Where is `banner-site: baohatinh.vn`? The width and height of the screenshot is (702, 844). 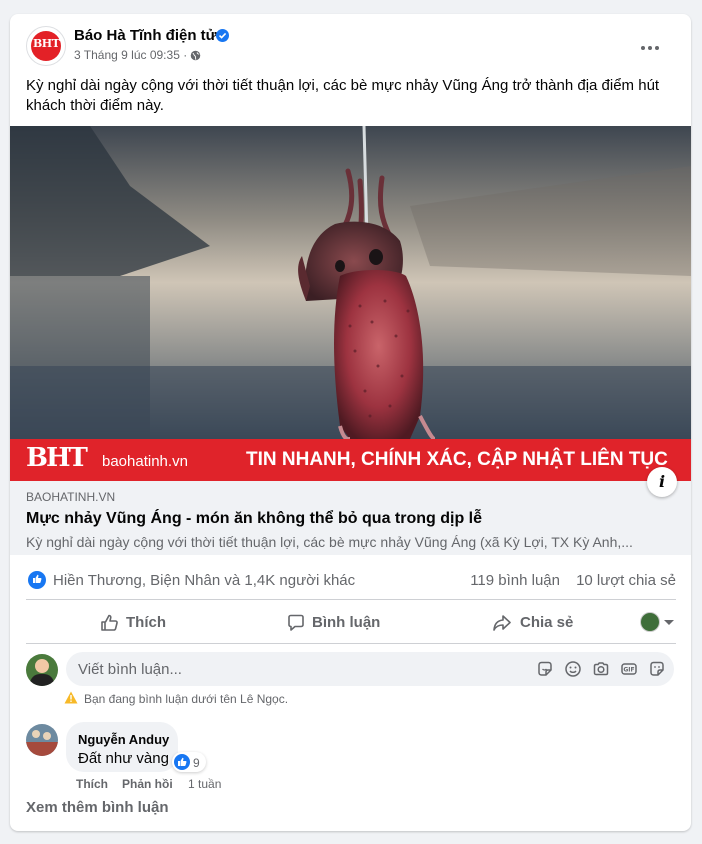 banner-site: baohatinh.vn is located at coordinates (145, 461).